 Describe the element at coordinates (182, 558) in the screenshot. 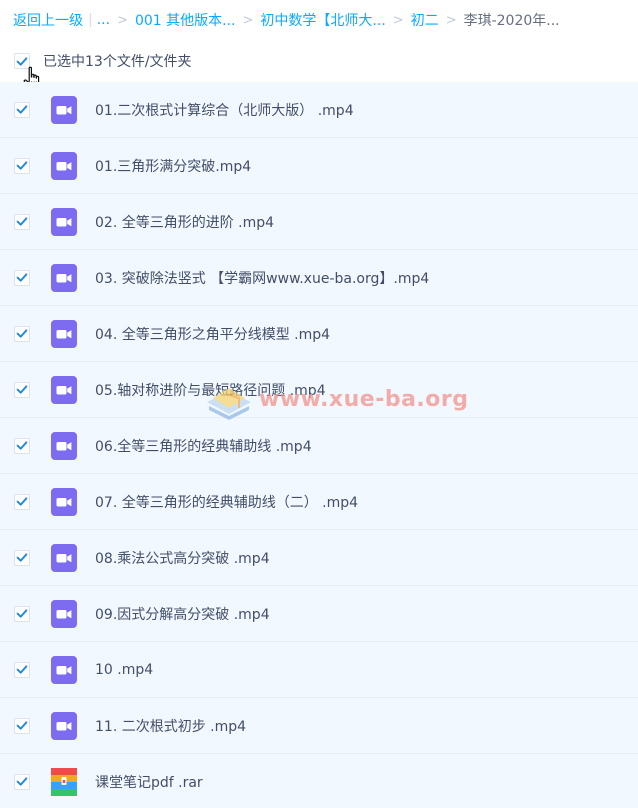

I see `file-name: 08.乘法公式高分突破 .mp4` at that location.